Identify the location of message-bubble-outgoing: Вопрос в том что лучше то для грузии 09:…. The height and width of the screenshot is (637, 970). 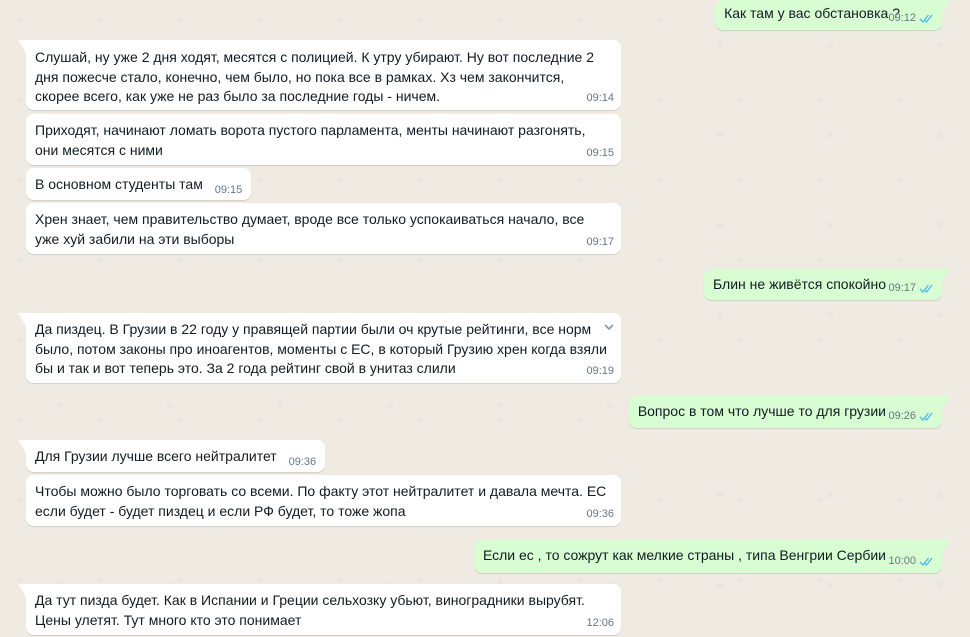
(789, 412).